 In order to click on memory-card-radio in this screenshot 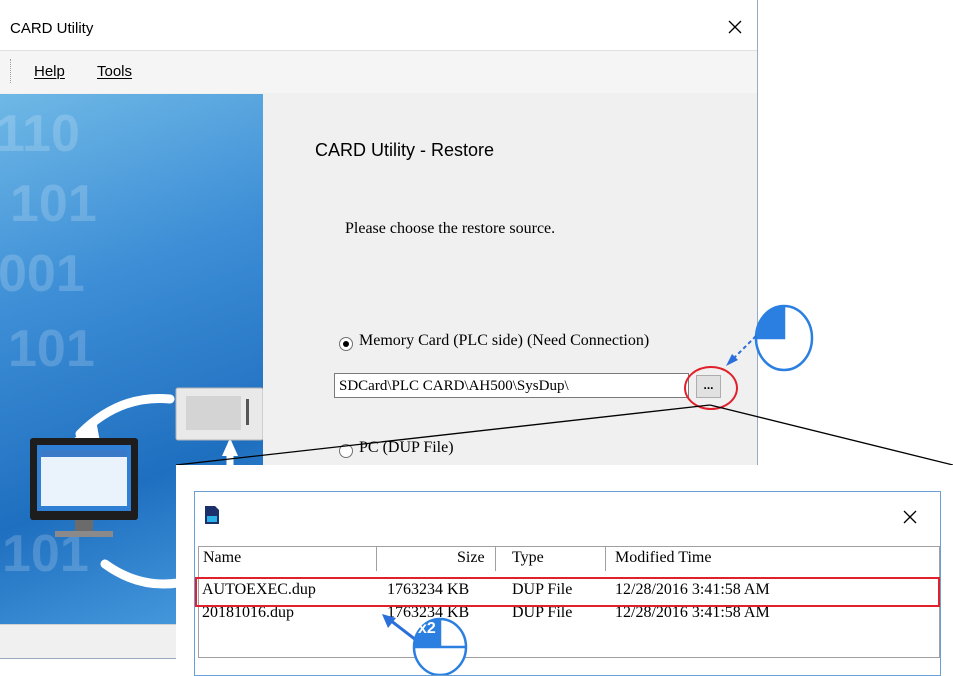, I will do `click(346, 344)`.